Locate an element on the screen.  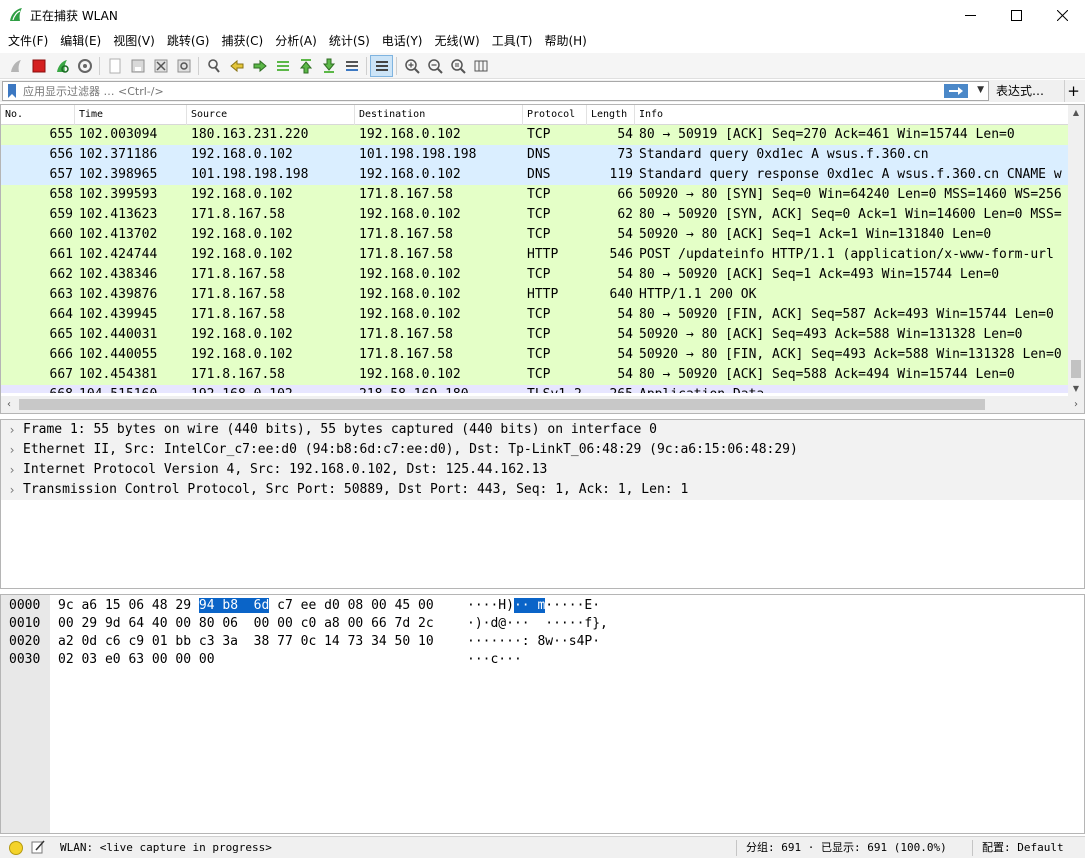
expert-info-icon is located at coordinates (16, 848).